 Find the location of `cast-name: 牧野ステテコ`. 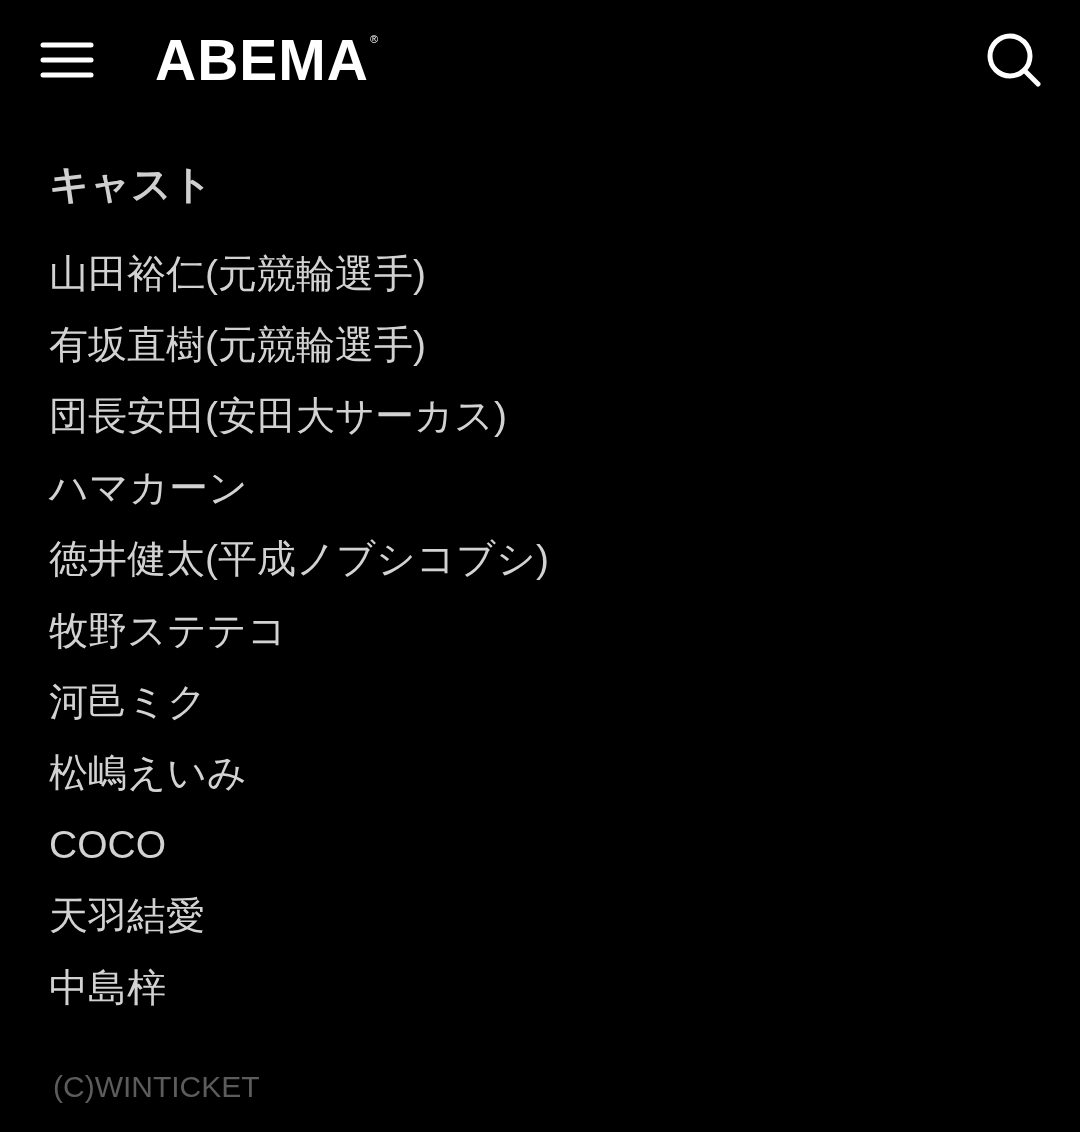

cast-name: 牧野ステテコ is located at coordinates (168, 630).